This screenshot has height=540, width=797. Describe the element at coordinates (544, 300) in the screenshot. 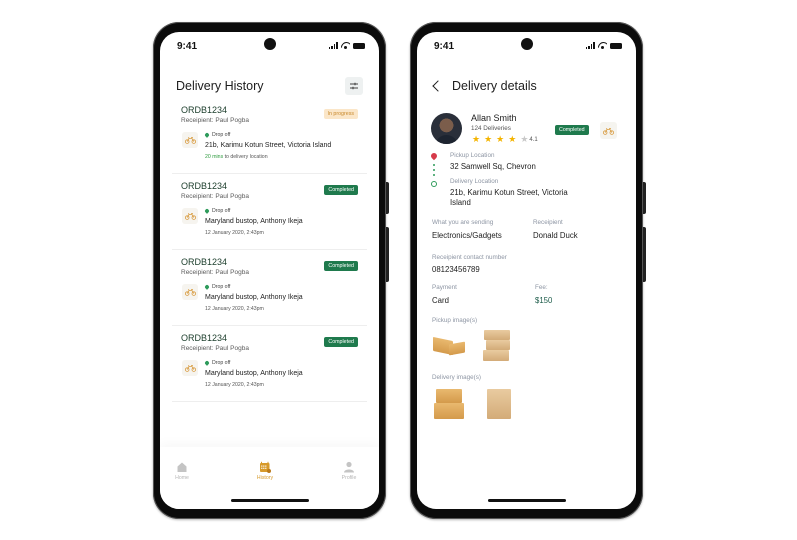

I see `fee-value: $150` at that location.